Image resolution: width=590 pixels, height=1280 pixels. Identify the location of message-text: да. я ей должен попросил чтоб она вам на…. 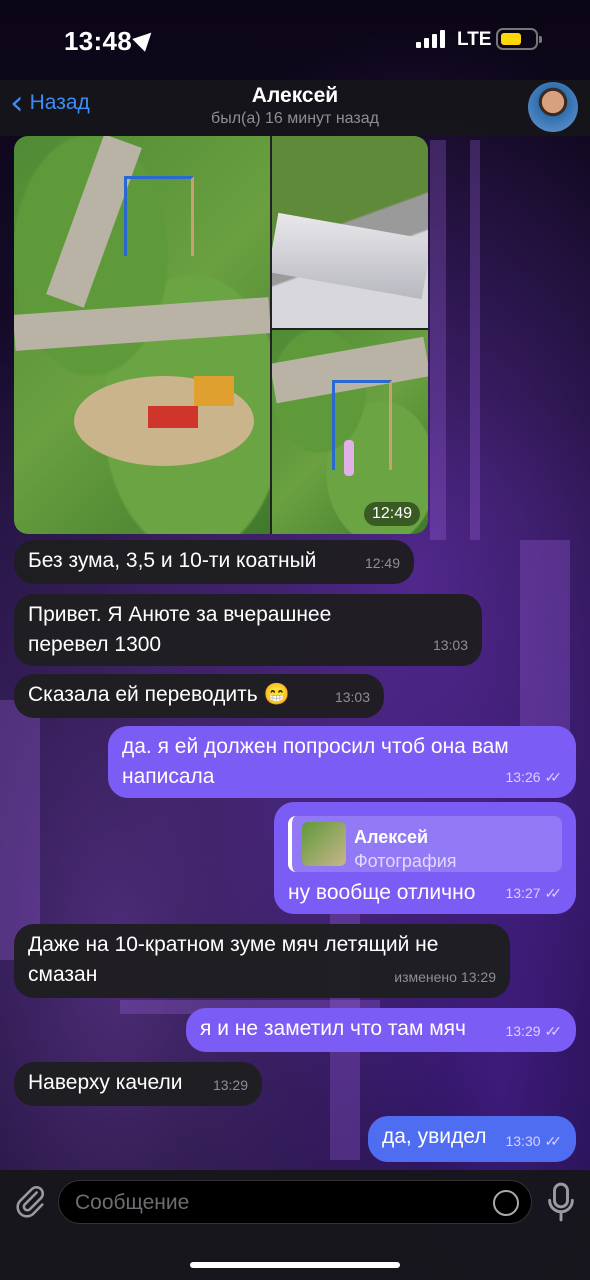
(315, 761).